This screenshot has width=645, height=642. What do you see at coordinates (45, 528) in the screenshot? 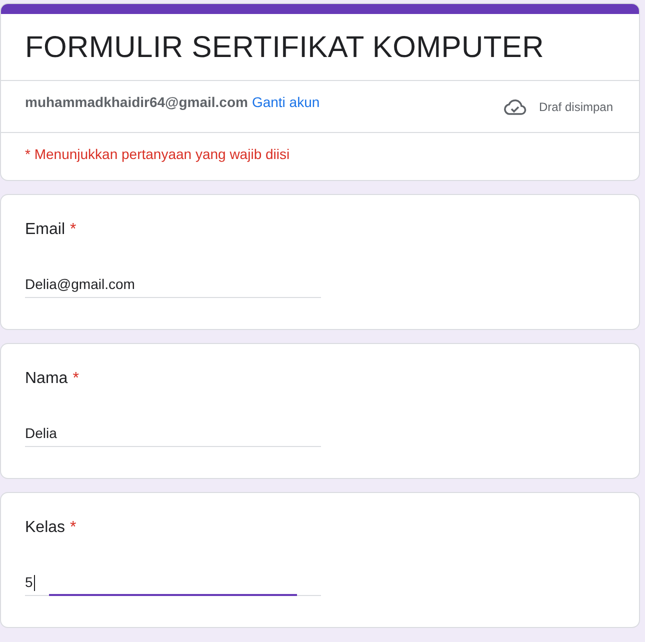
I see `question-label: Kelas` at bounding box center [45, 528].